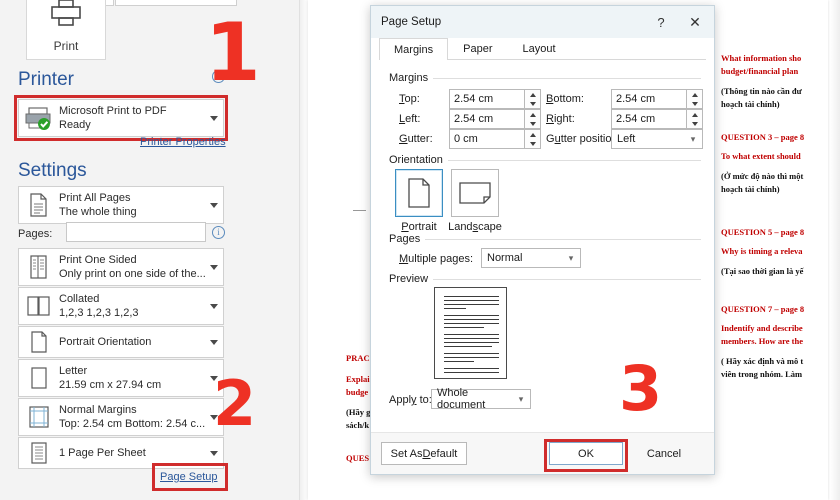 The width and height of the screenshot is (840, 500). What do you see at coordinates (461, 399) in the screenshot?
I see `apply-to-value: Whole document` at bounding box center [461, 399].